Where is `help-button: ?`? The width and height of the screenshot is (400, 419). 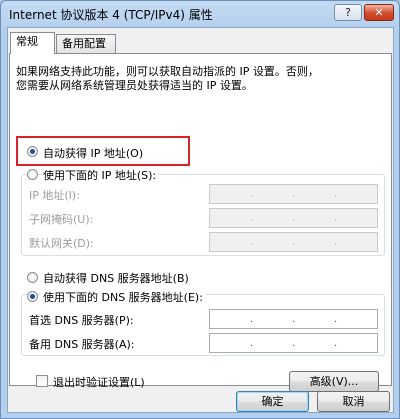 help-button: ? is located at coordinates (348, 12).